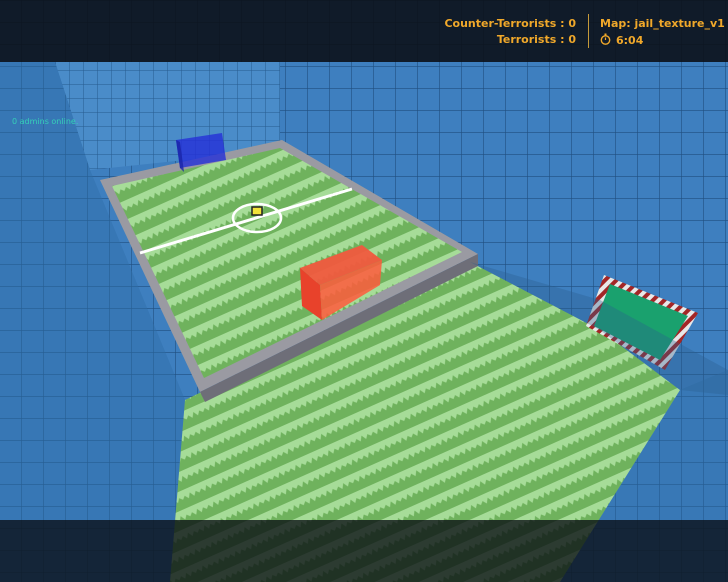  I want to click on ct-score: Counter-Terrorists : 0, so click(510, 23).